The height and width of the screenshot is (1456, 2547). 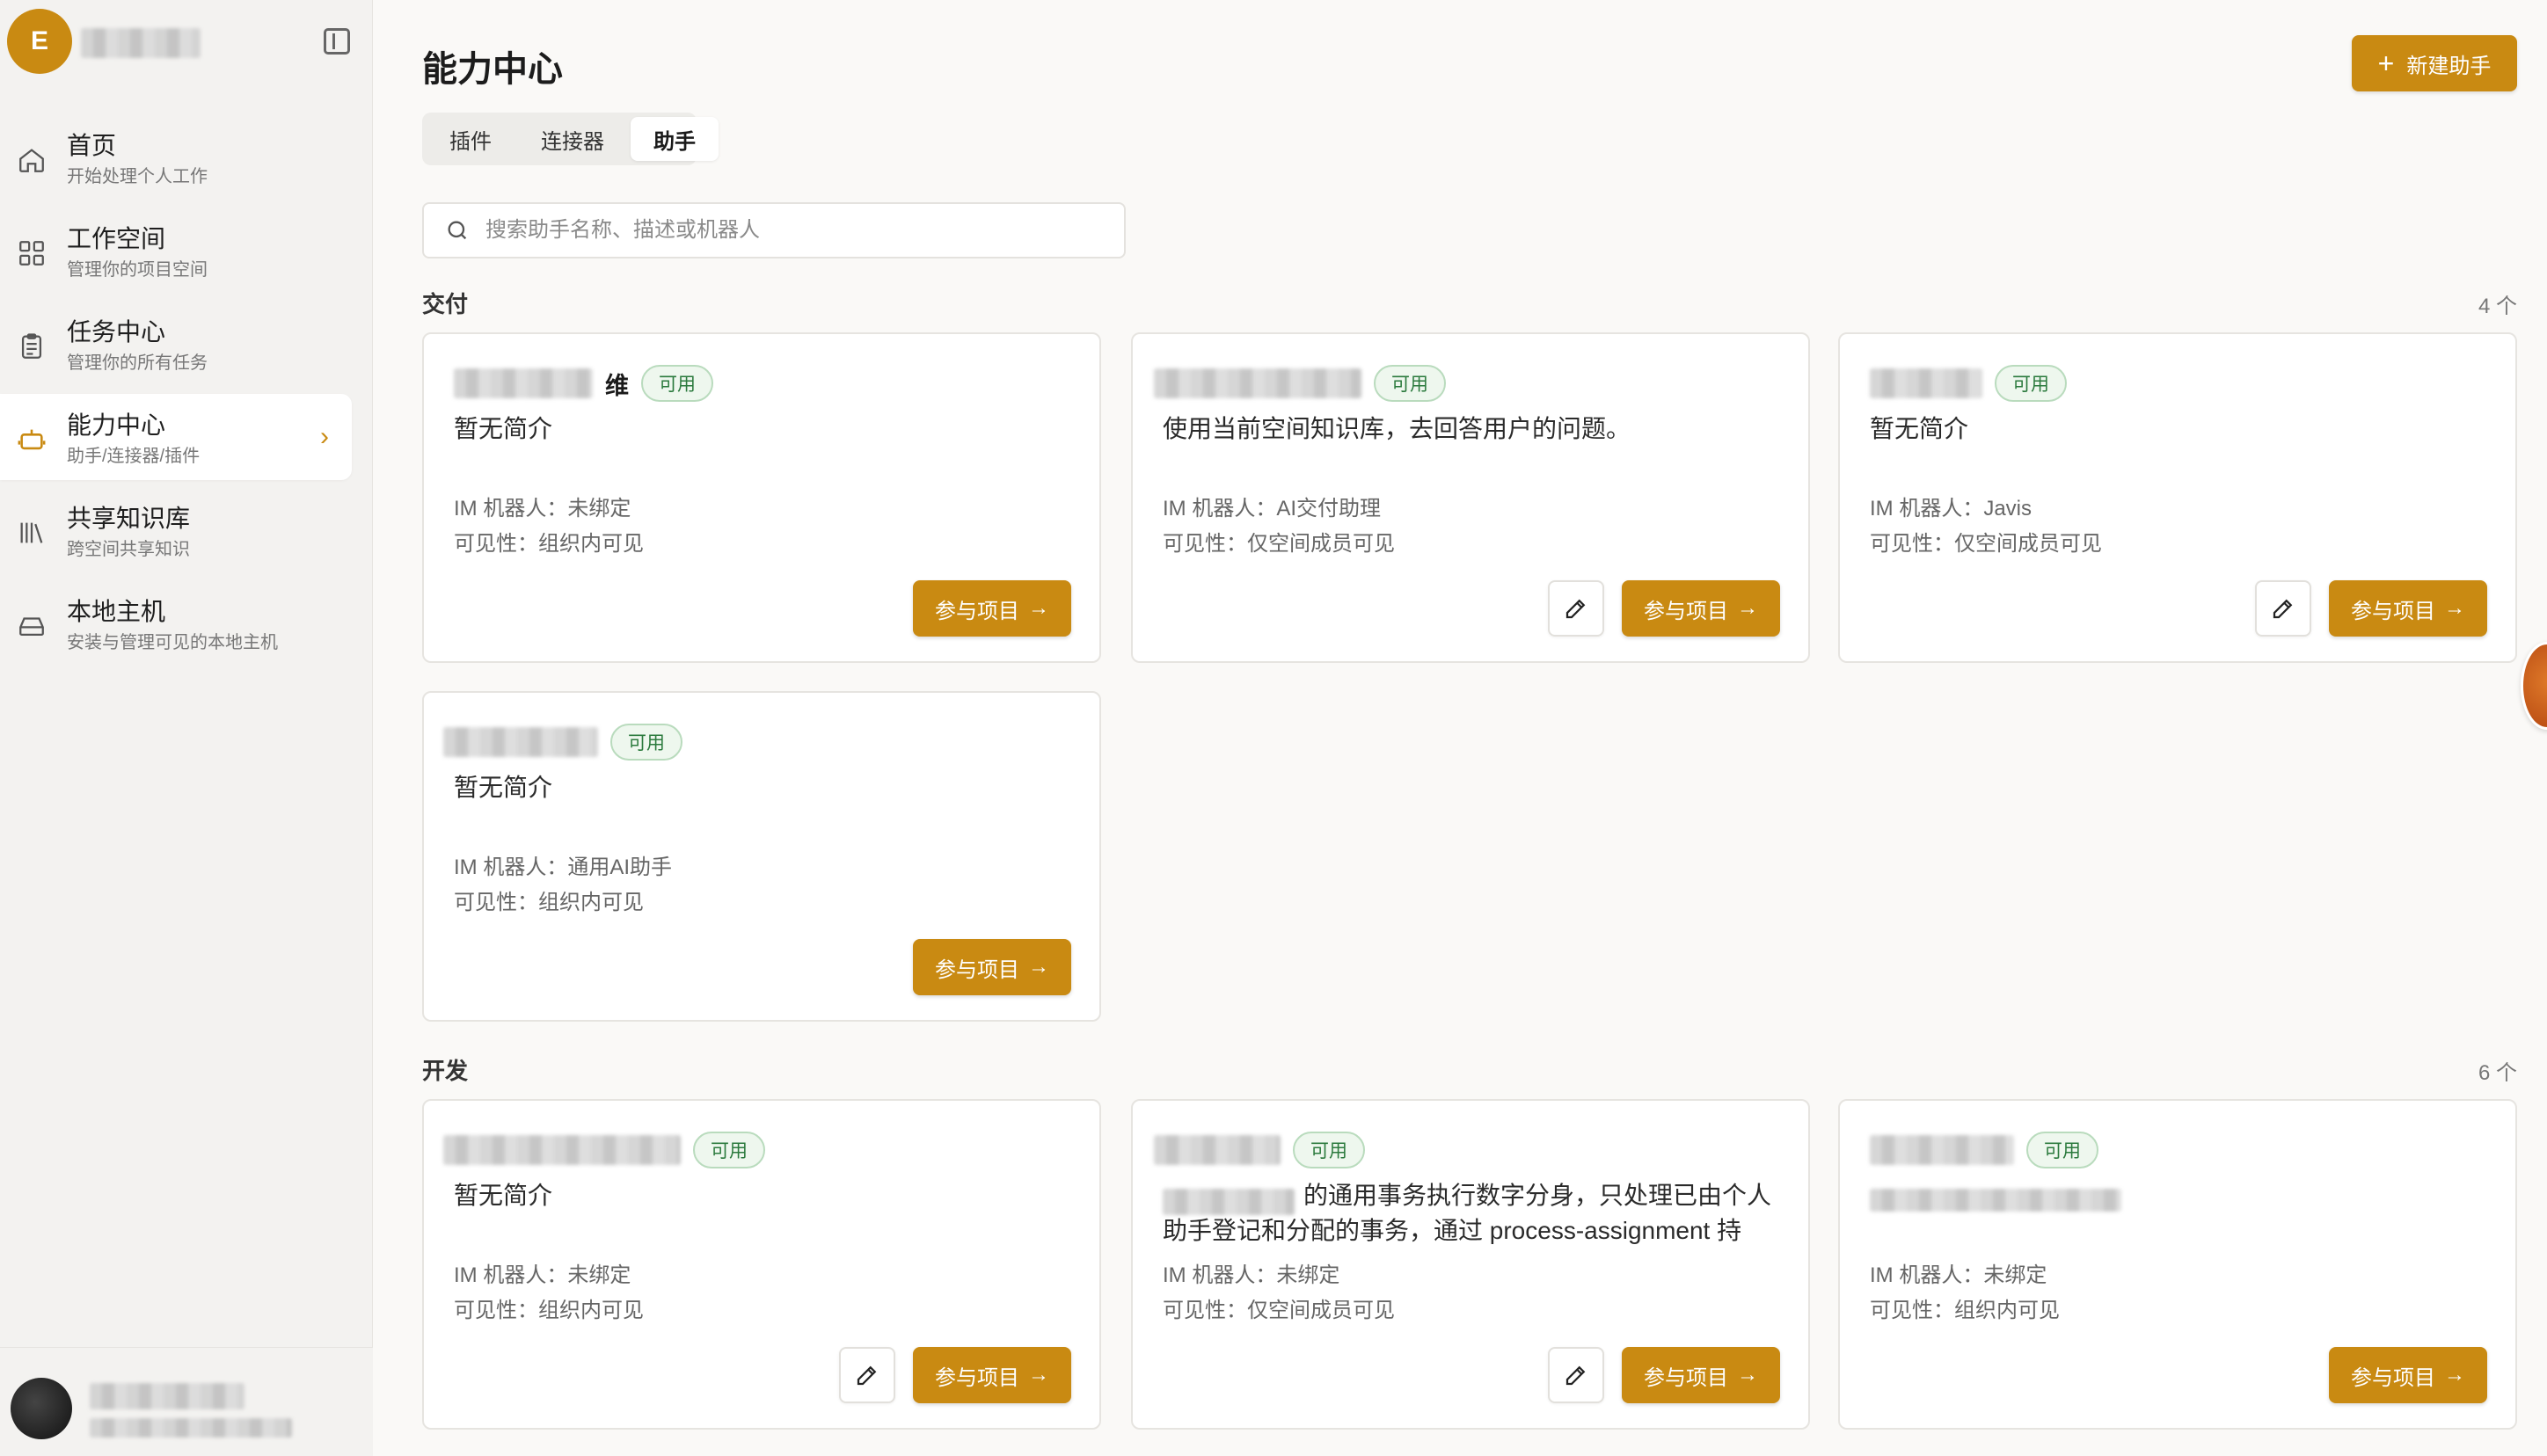 What do you see at coordinates (492, 69) in the screenshot?
I see `page-title: 能力中心` at bounding box center [492, 69].